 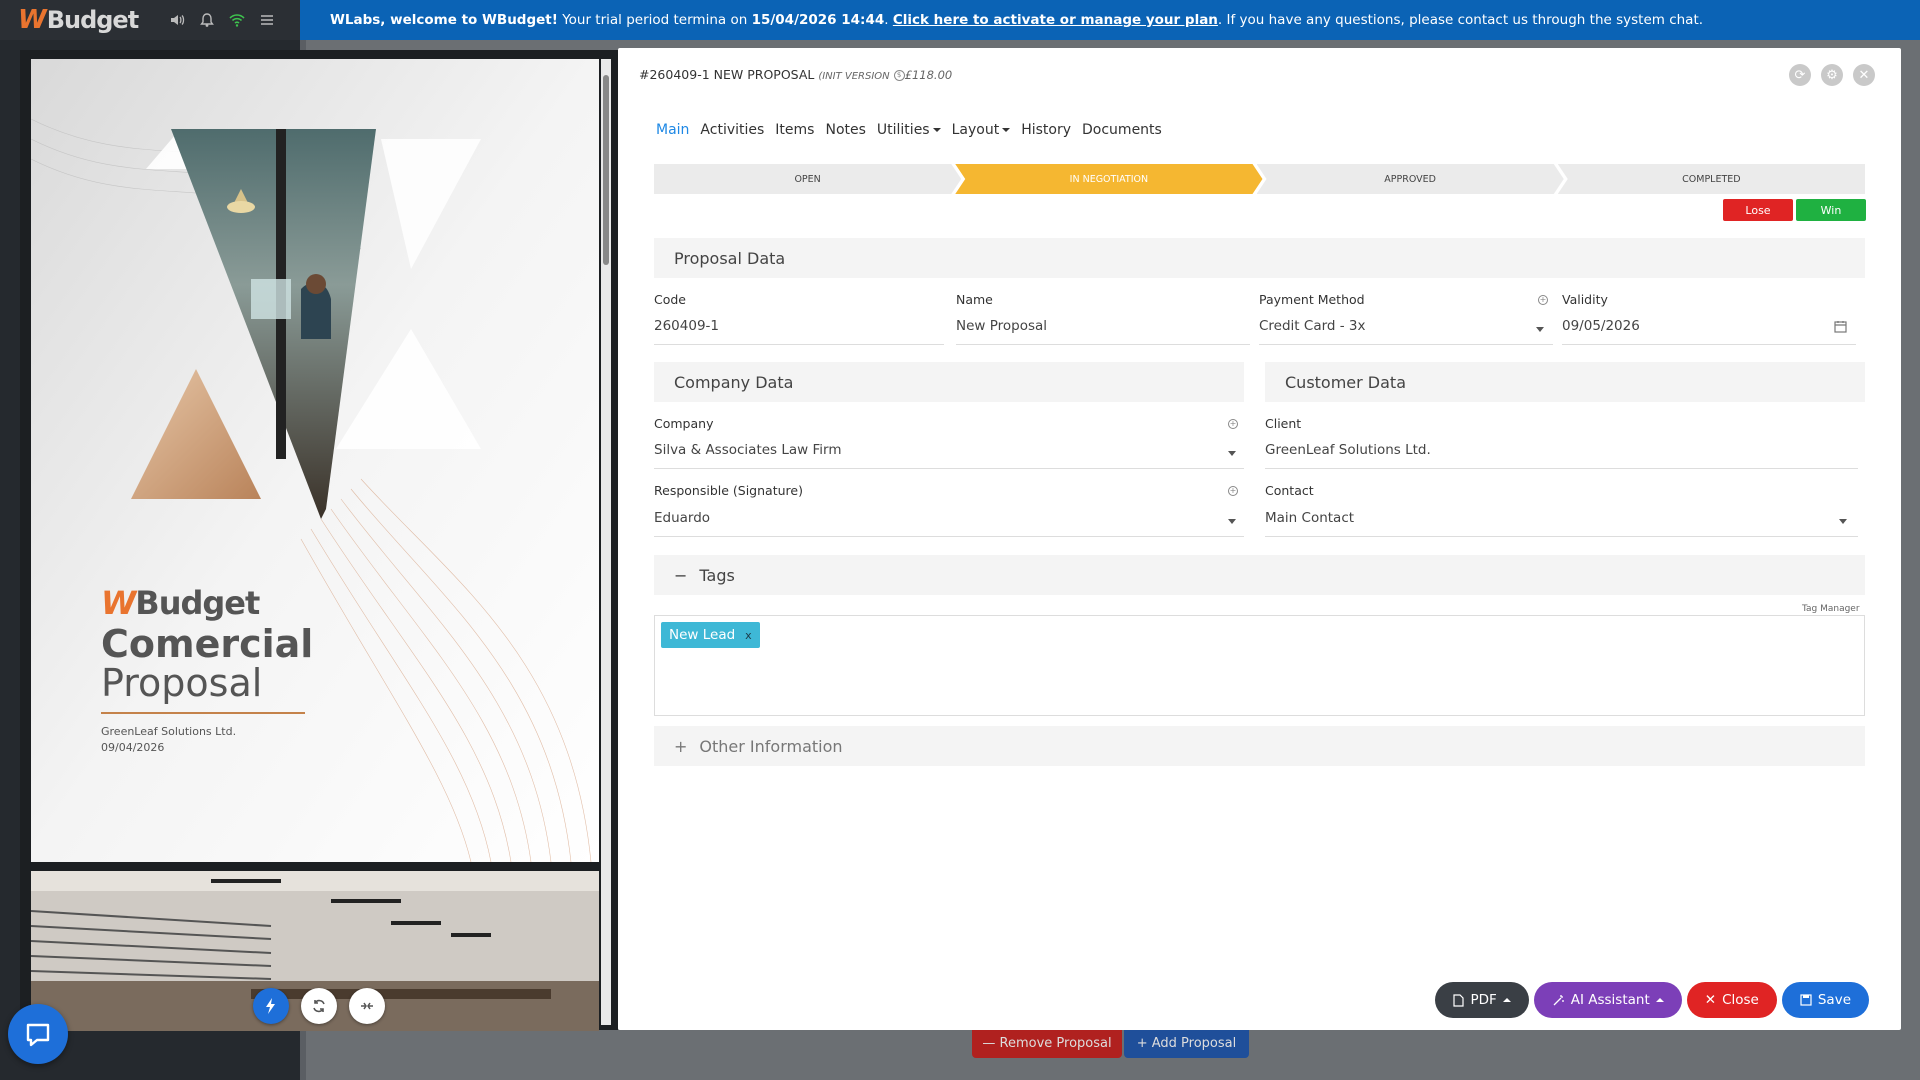 I want to click on close-icon: ✕, so click(x=1864, y=75).